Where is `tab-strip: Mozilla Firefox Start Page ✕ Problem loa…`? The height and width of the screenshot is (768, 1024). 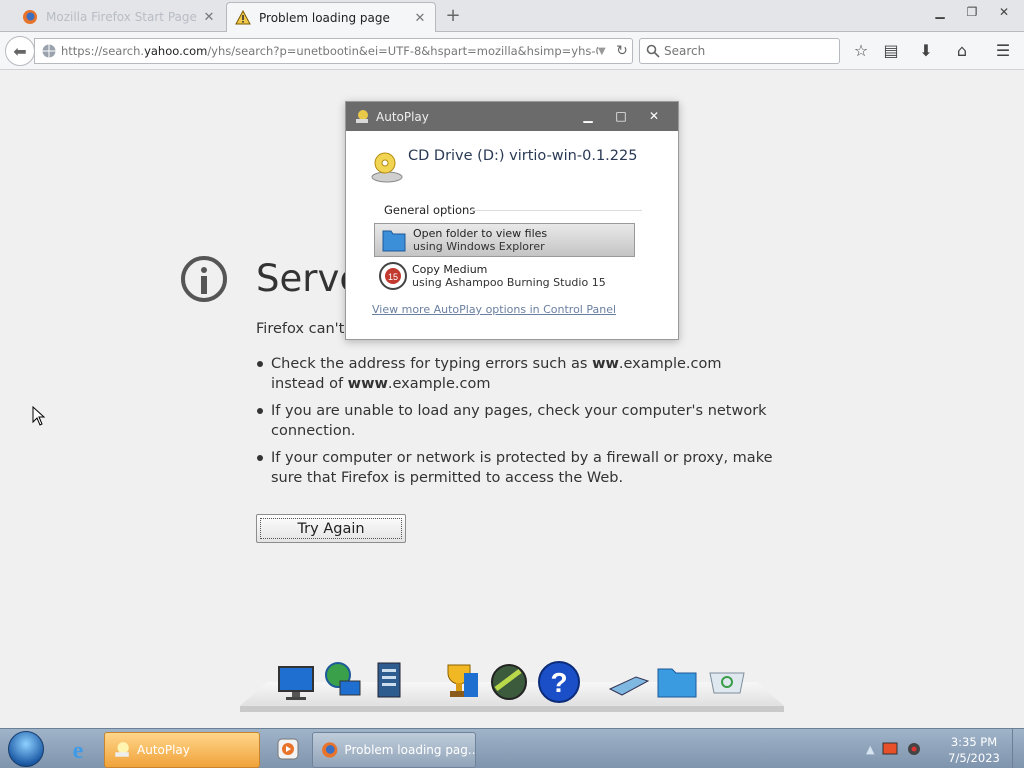
tab-strip: Mozilla Firefox Start Page ✕ Problem loa… is located at coordinates (512, 16).